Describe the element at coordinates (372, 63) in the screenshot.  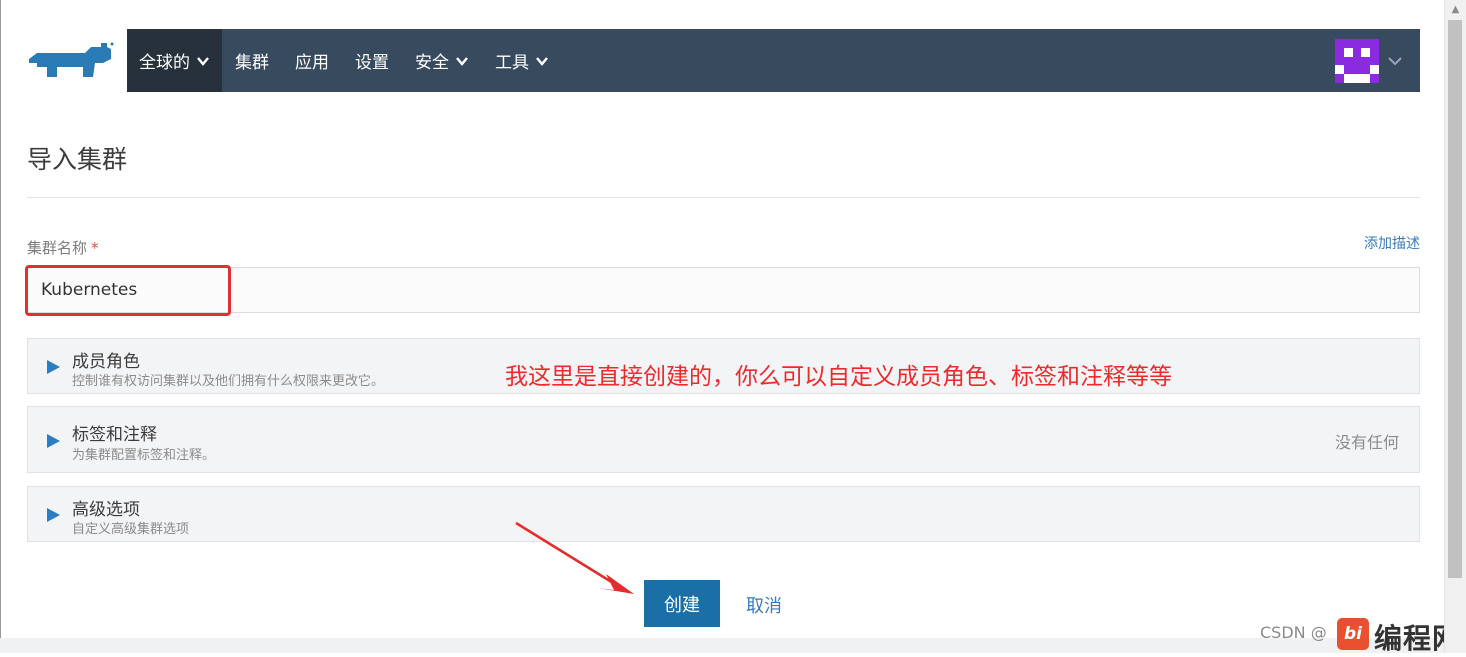
I see `nav-settings-label: 设置` at that location.